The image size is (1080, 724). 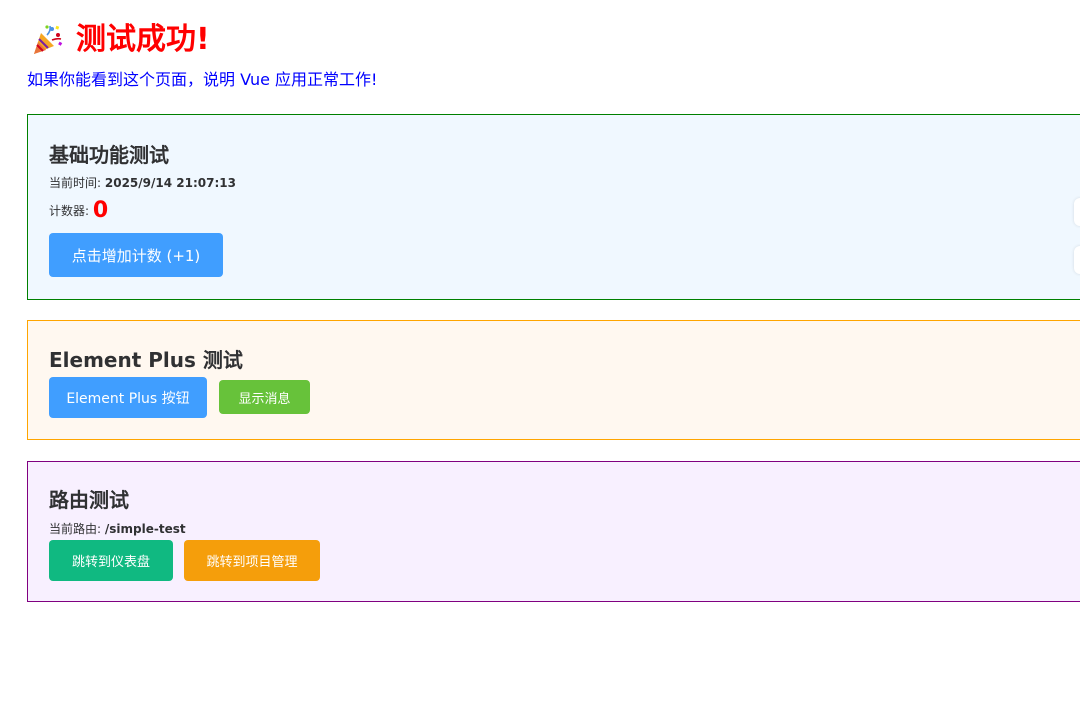 What do you see at coordinates (146, 360) in the screenshot?
I see `element-card-title: Element Plus 测试` at bounding box center [146, 360].